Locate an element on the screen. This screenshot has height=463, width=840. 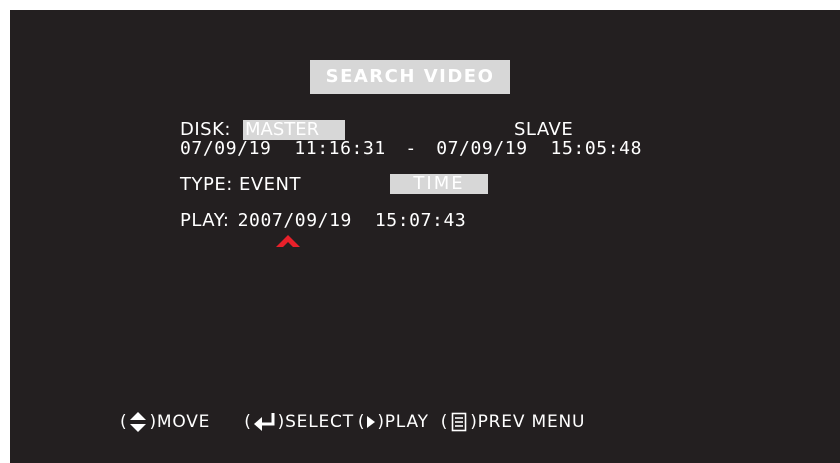
type-label: TYPE: is located at coordinates (206, 184).